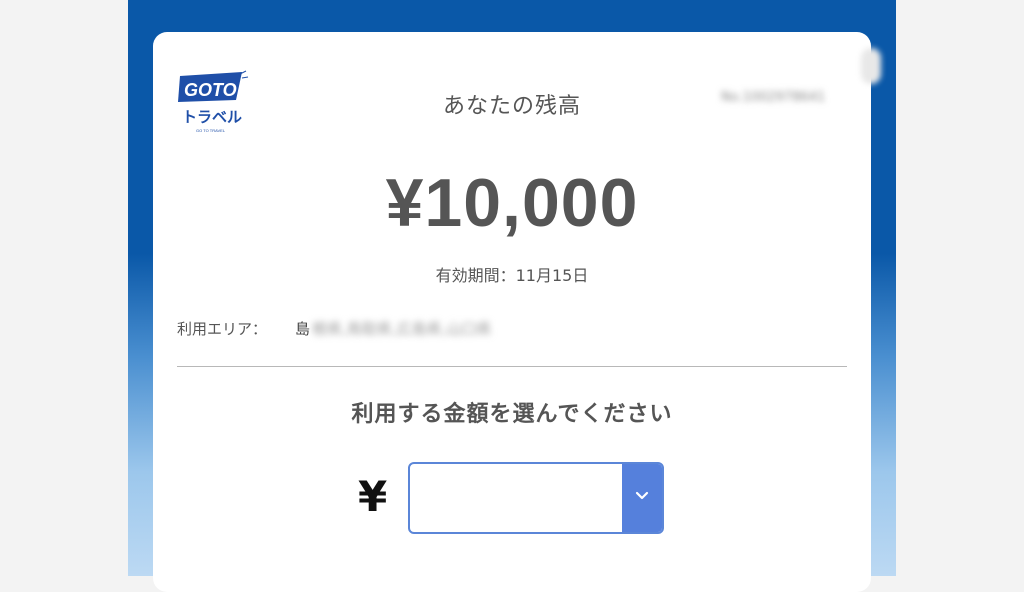 The height and width of the screenshot is (592, 1024). What do you see at coordinates (871, 66) in the screenshot?
I see `blurred-element` at bounding box center [871, 66].